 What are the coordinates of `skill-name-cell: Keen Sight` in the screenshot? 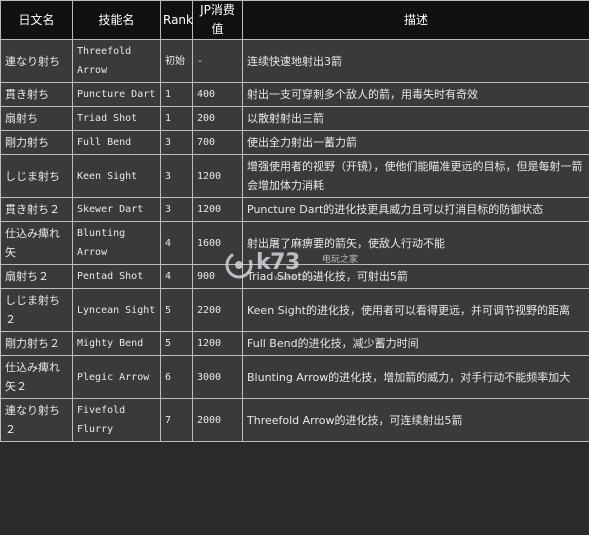 It's located at (116, 176).